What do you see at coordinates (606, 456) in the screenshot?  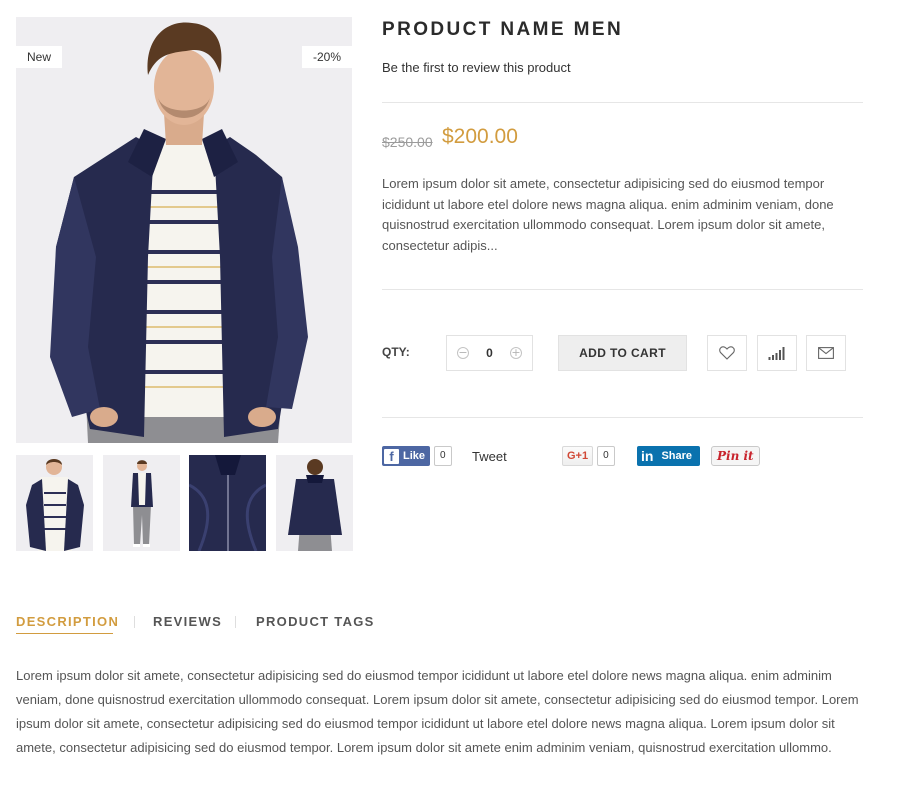 I see `google-plus-count: 0` at bounding box center [606, 456].